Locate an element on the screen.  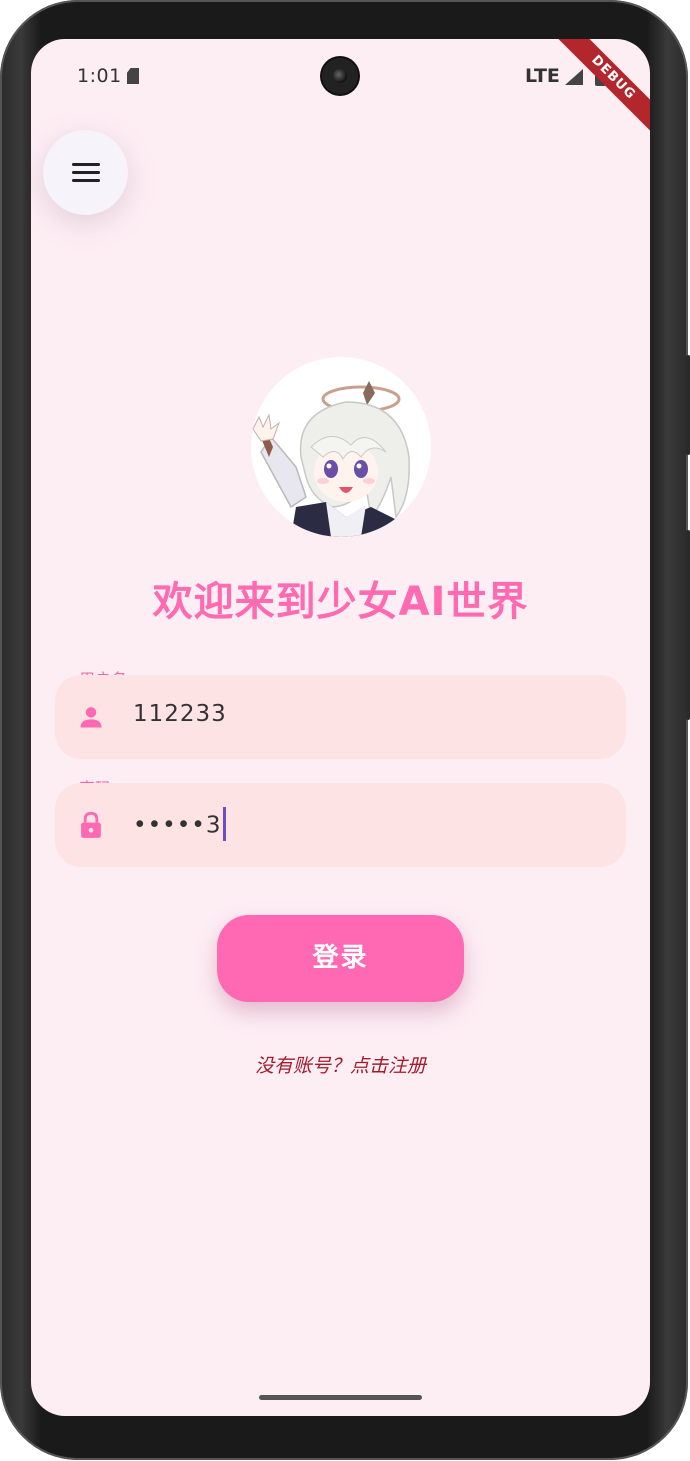
password-value: •••••3 is located at coordinates (177, 825).